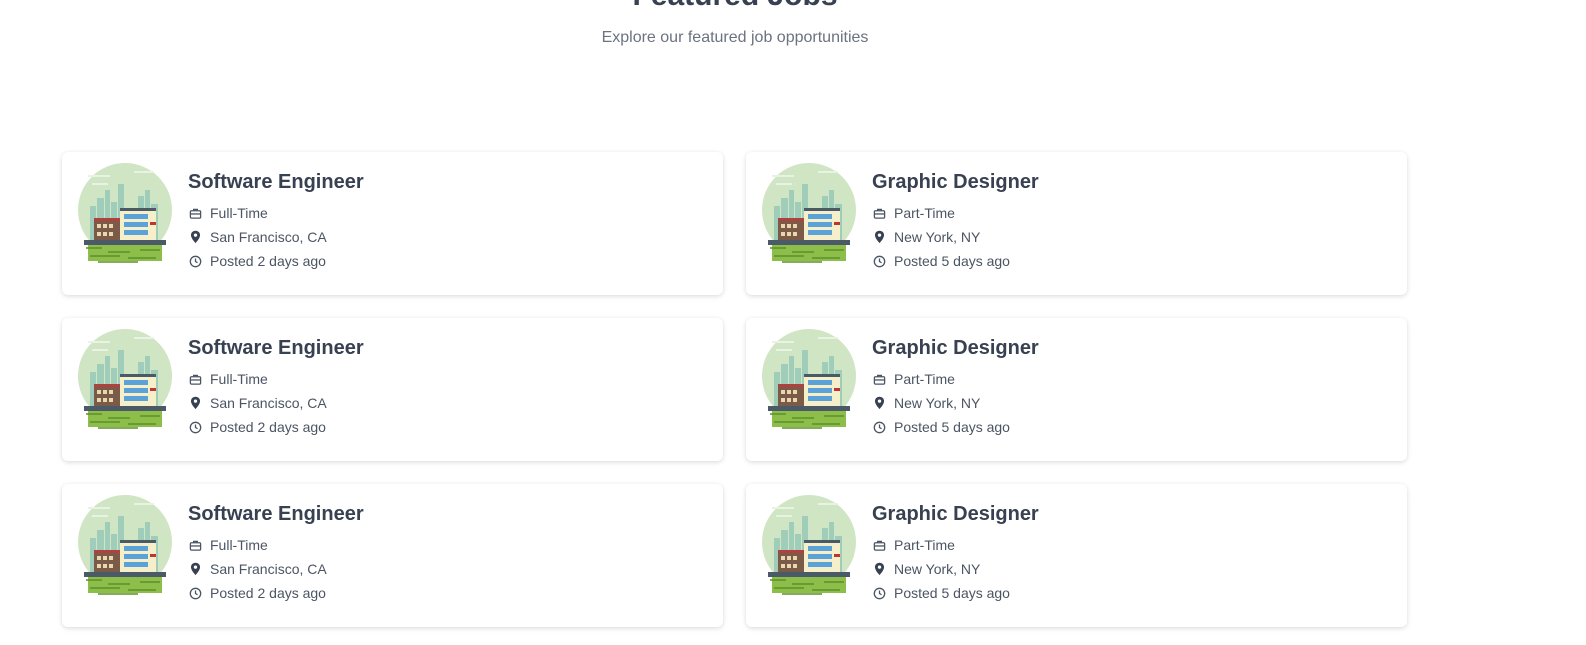 This screenshot has height=645, width=1586. I want to click on section-title: Featured Jobs, so click(735, 7).